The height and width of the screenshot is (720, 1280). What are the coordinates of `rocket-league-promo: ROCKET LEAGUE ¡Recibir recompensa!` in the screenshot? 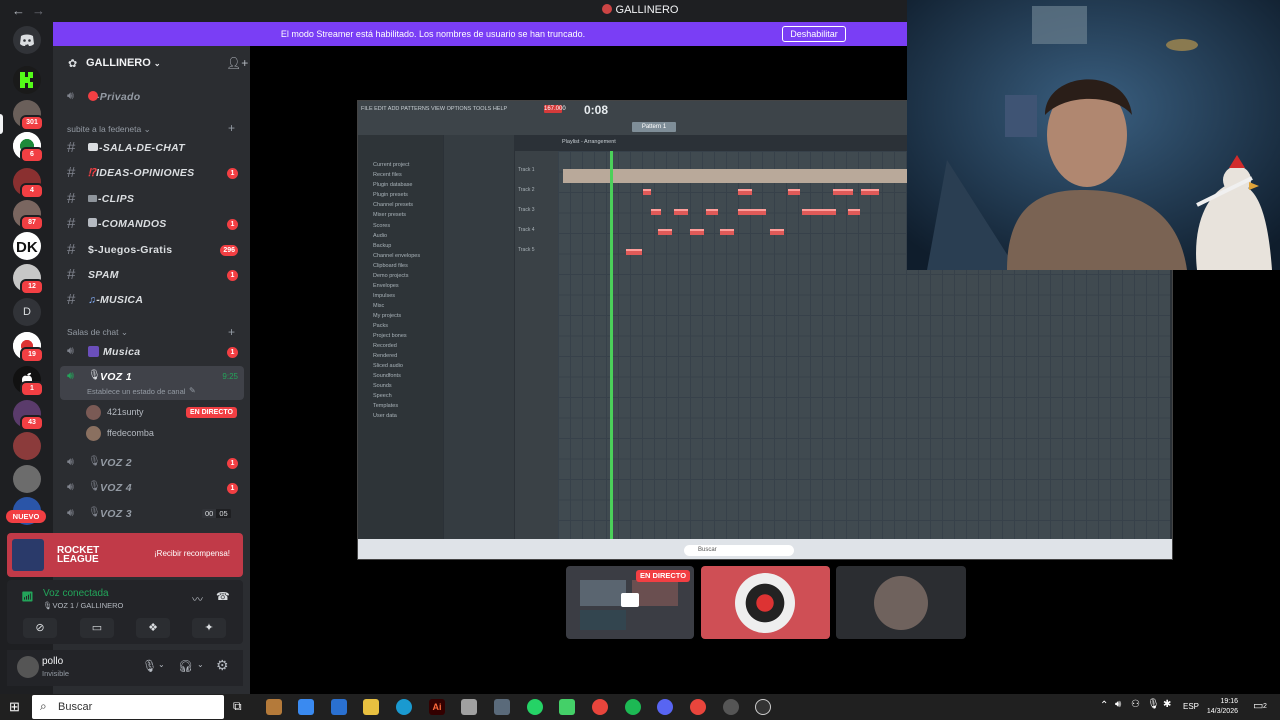 It's located at (125, 555).